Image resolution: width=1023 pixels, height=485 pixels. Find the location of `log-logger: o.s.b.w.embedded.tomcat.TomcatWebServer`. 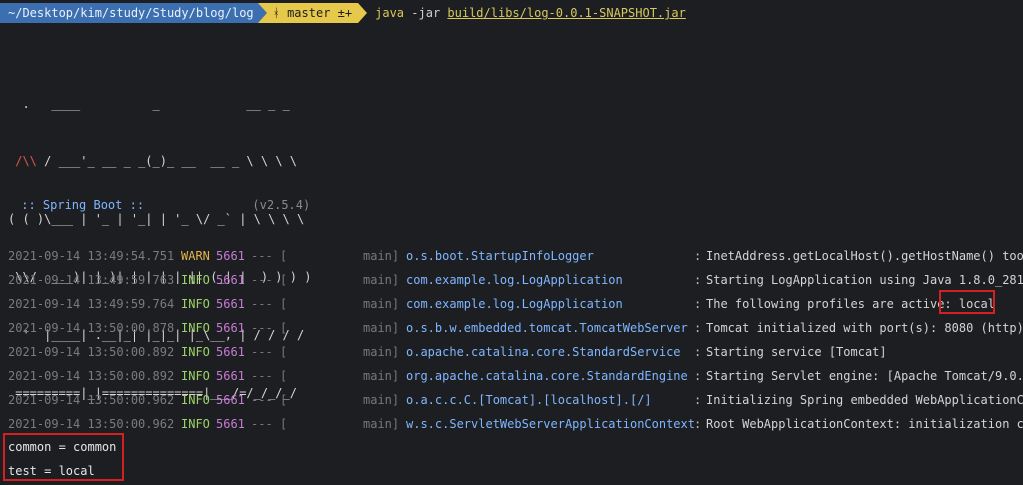

log-logger: o.s.b.w.embedded.tomcat.TomcatWebServer is located at coordinates (547, 328).